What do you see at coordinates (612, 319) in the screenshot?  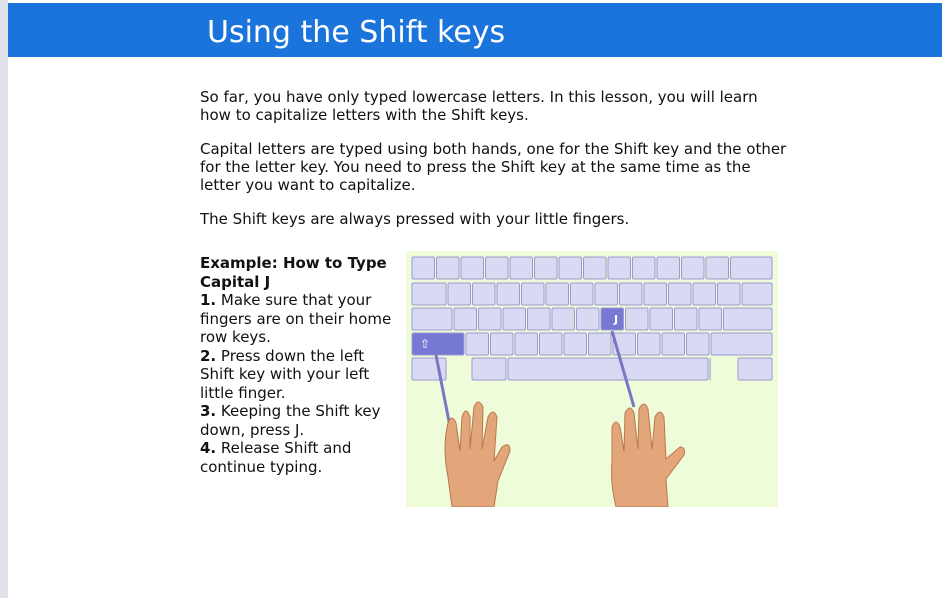 I see `j-key` at bounding box center [612, 319].